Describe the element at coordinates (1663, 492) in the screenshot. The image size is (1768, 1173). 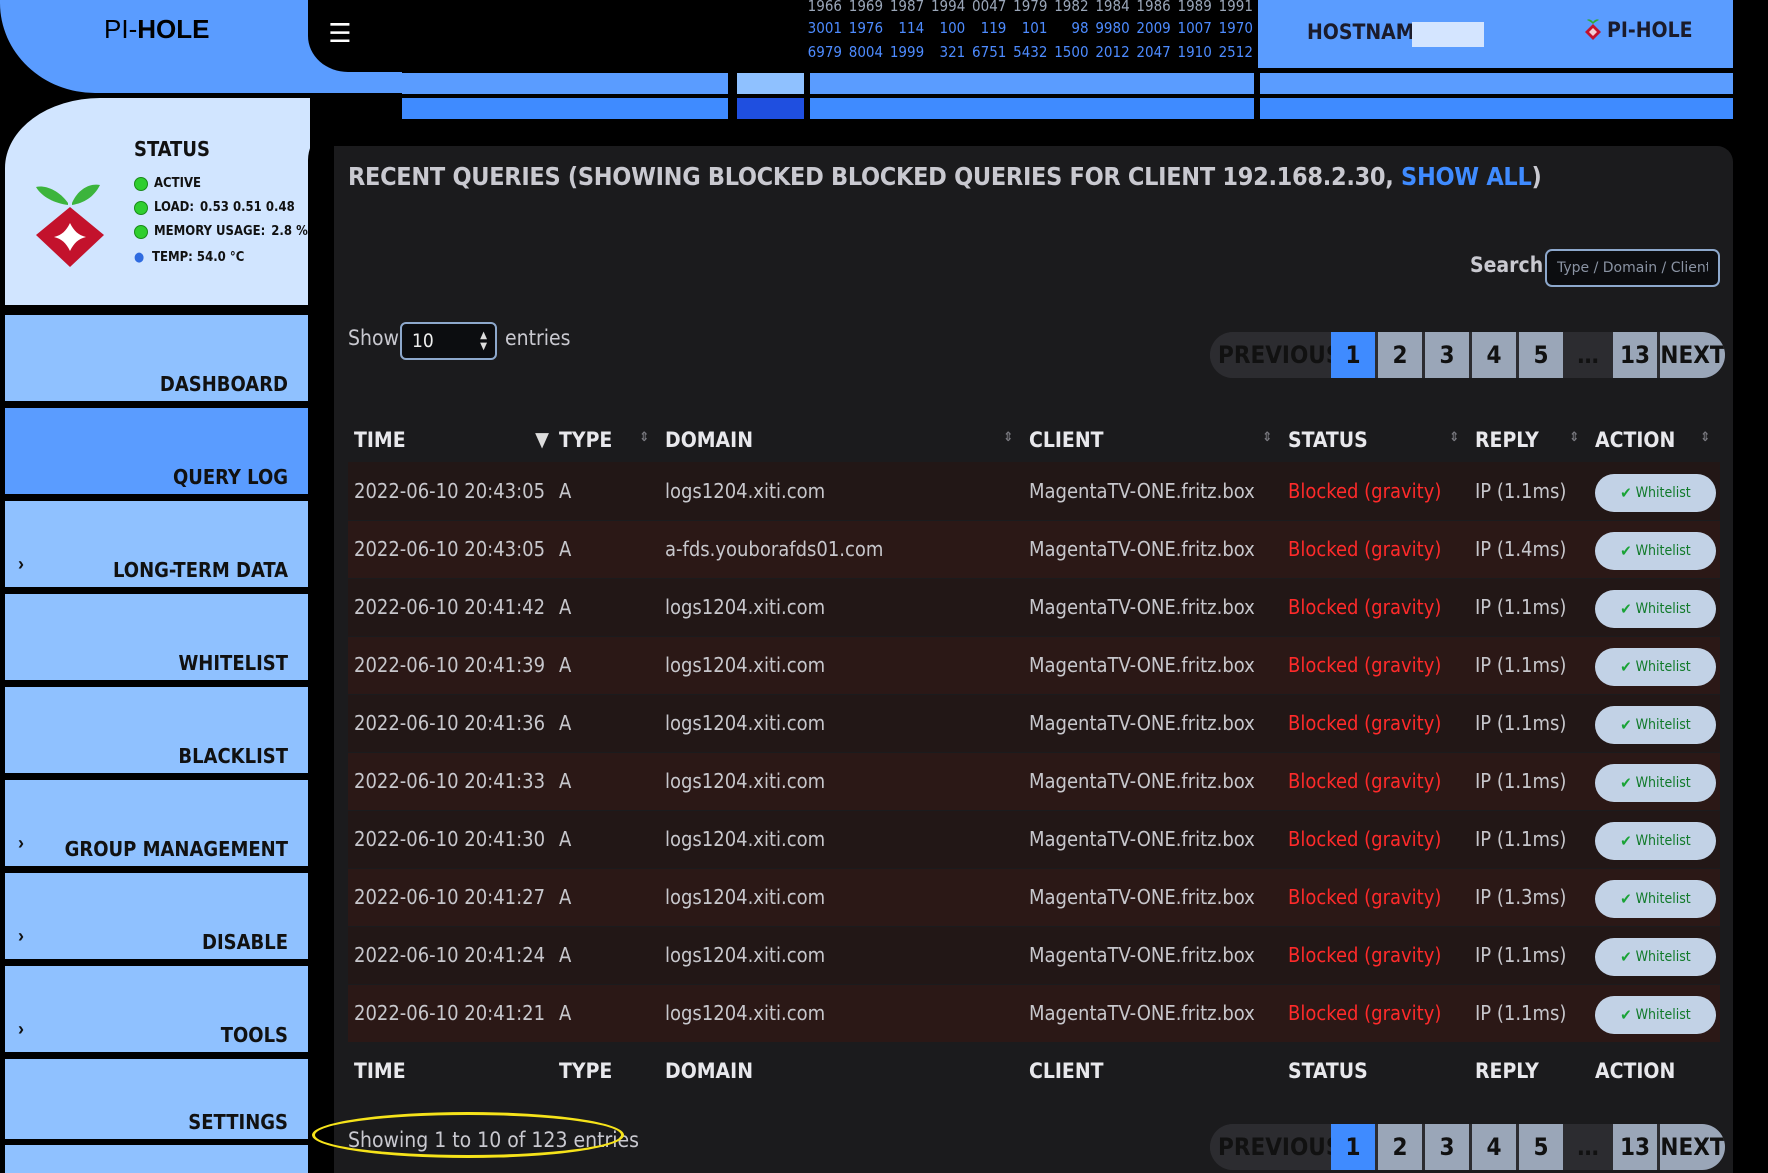
I see `whitelist-label: Whitelist` at that location.